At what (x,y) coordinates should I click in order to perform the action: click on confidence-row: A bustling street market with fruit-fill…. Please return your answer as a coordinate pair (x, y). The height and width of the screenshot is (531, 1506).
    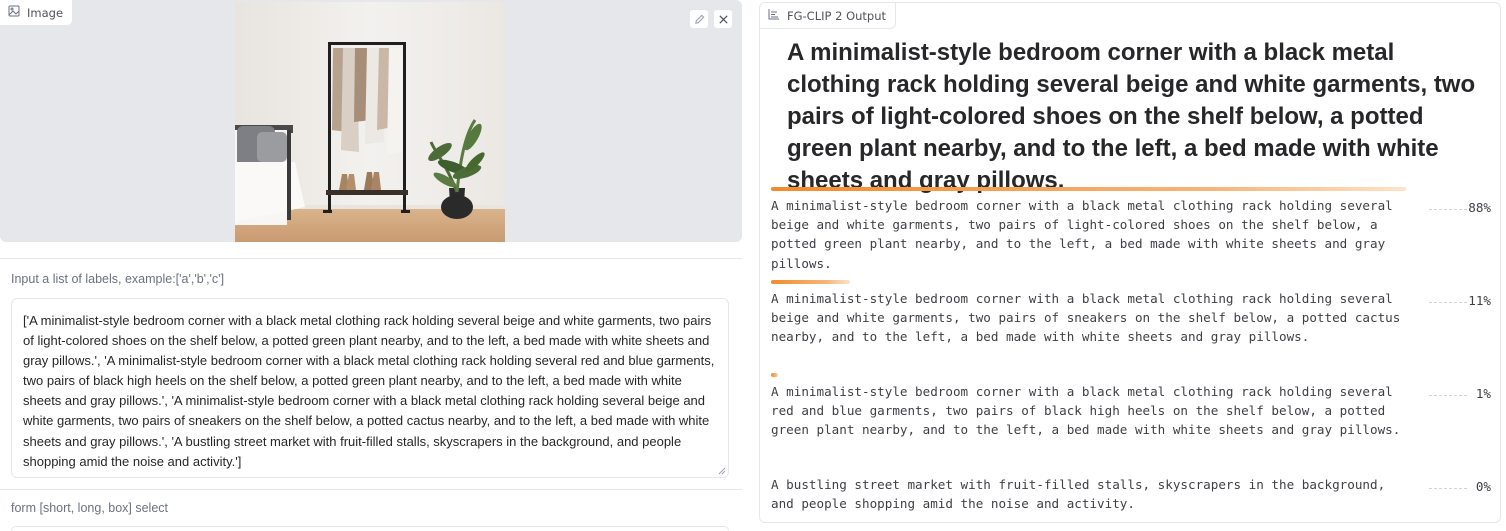
    Looking at the image, I should click on (1131, 489).